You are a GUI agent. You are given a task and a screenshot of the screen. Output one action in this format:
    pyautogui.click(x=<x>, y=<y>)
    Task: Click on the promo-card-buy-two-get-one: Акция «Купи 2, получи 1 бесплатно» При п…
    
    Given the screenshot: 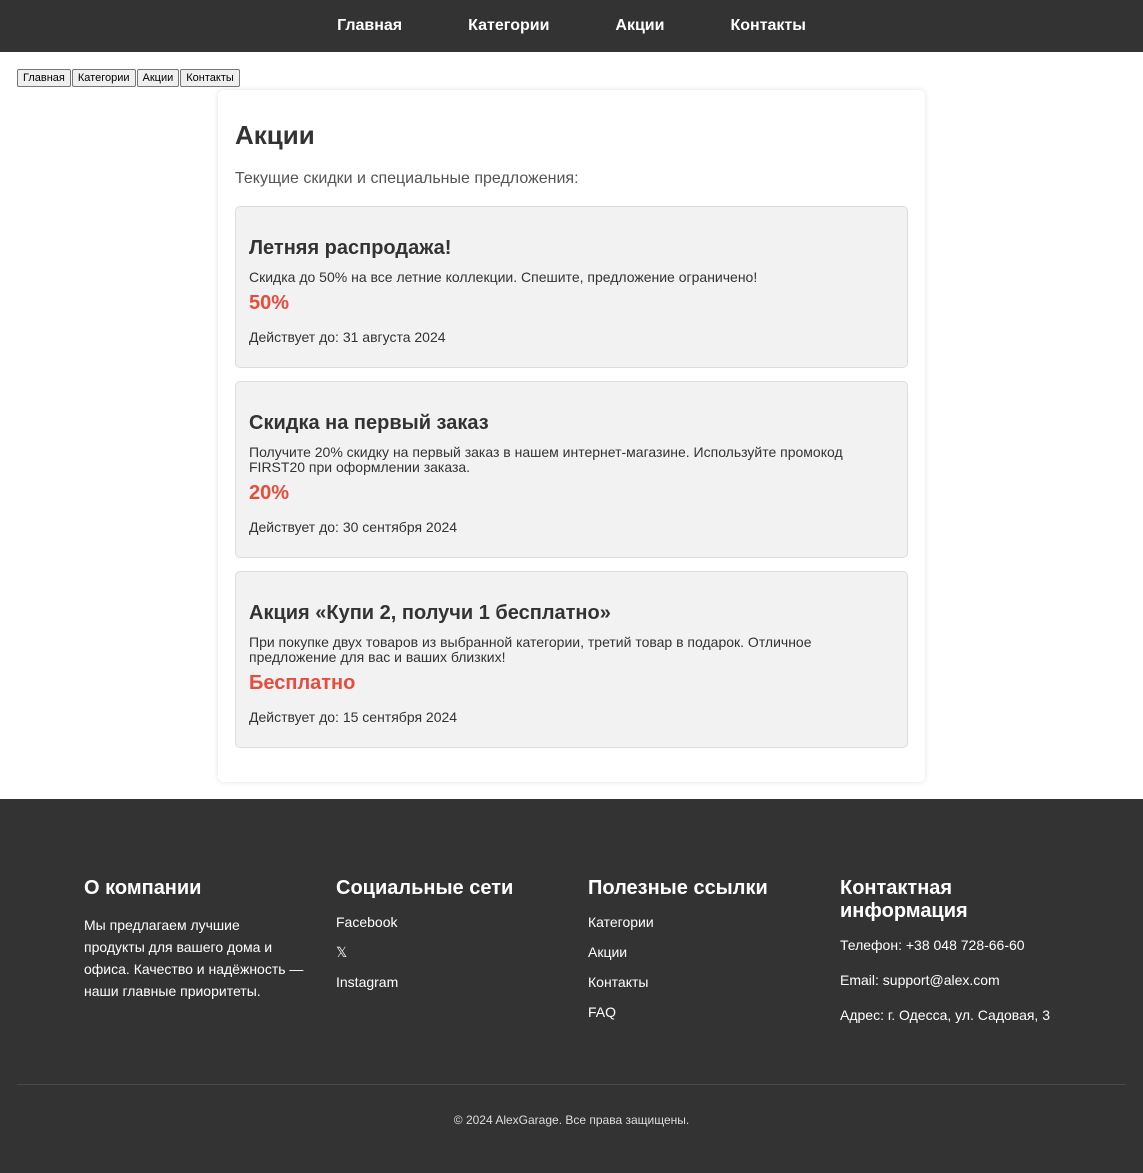 What is the action you would take?
    pyautogui.click(x=571, y=659)
    